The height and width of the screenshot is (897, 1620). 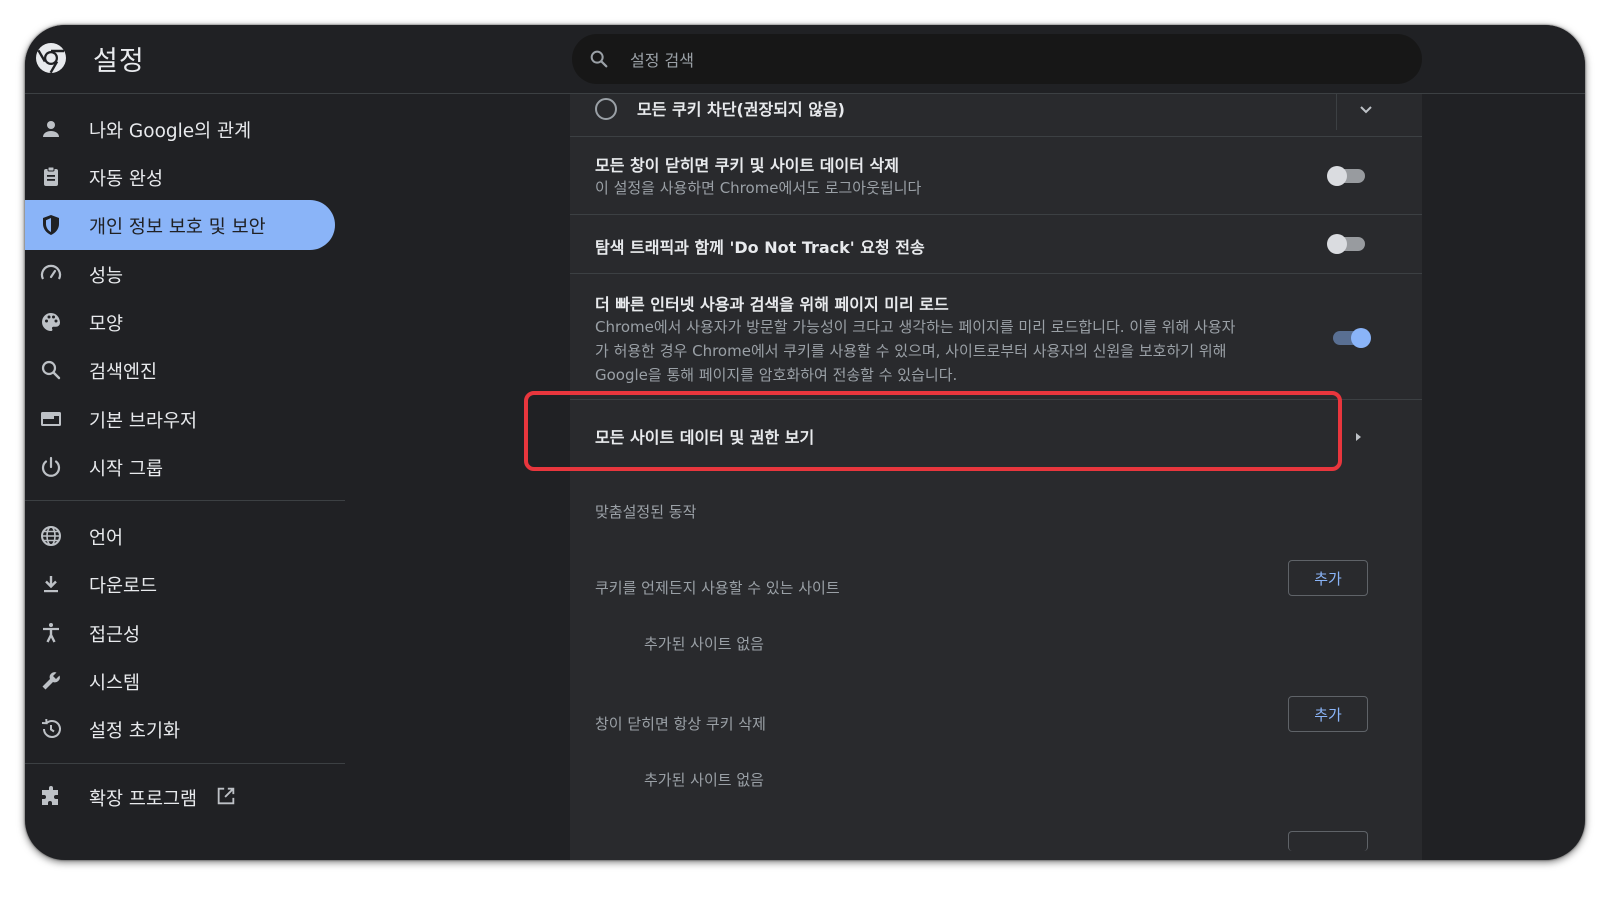 What do you see at coordinates (51, 129) in the screenshot?
I see `person-icon` at bounding box center [51, 129].